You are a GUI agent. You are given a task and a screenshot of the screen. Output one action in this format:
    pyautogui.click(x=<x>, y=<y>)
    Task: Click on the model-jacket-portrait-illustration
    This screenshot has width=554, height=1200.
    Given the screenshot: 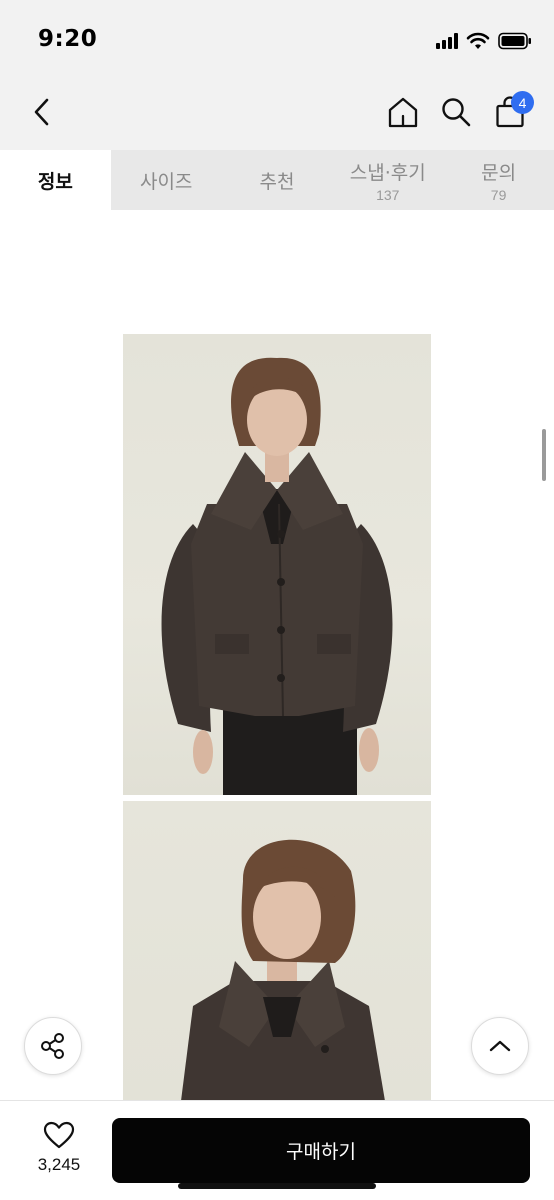 What is the action you would take?
    pyautogui.click(x=283, y=969)
    